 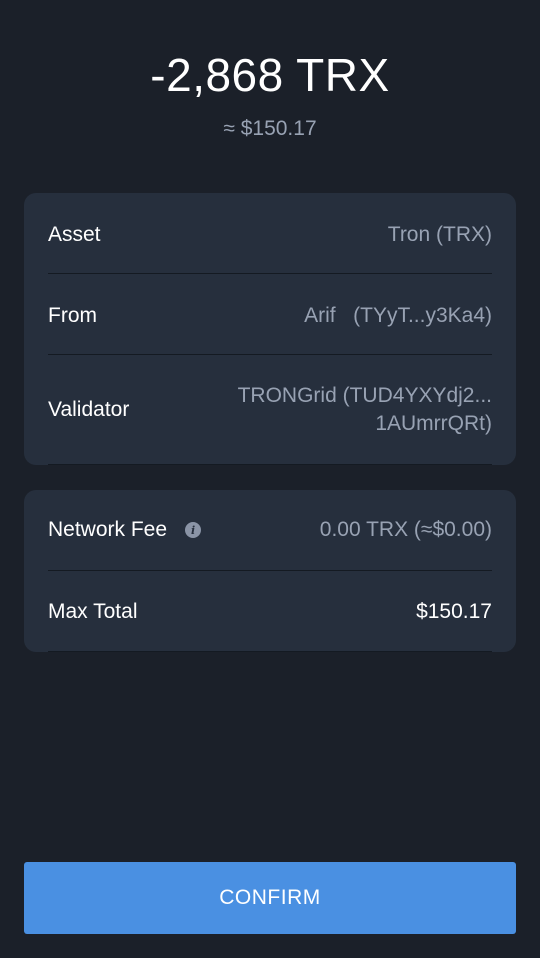 I want to click on fiat-equivalent: ≈ $150.17, so click(x=270, y=128).